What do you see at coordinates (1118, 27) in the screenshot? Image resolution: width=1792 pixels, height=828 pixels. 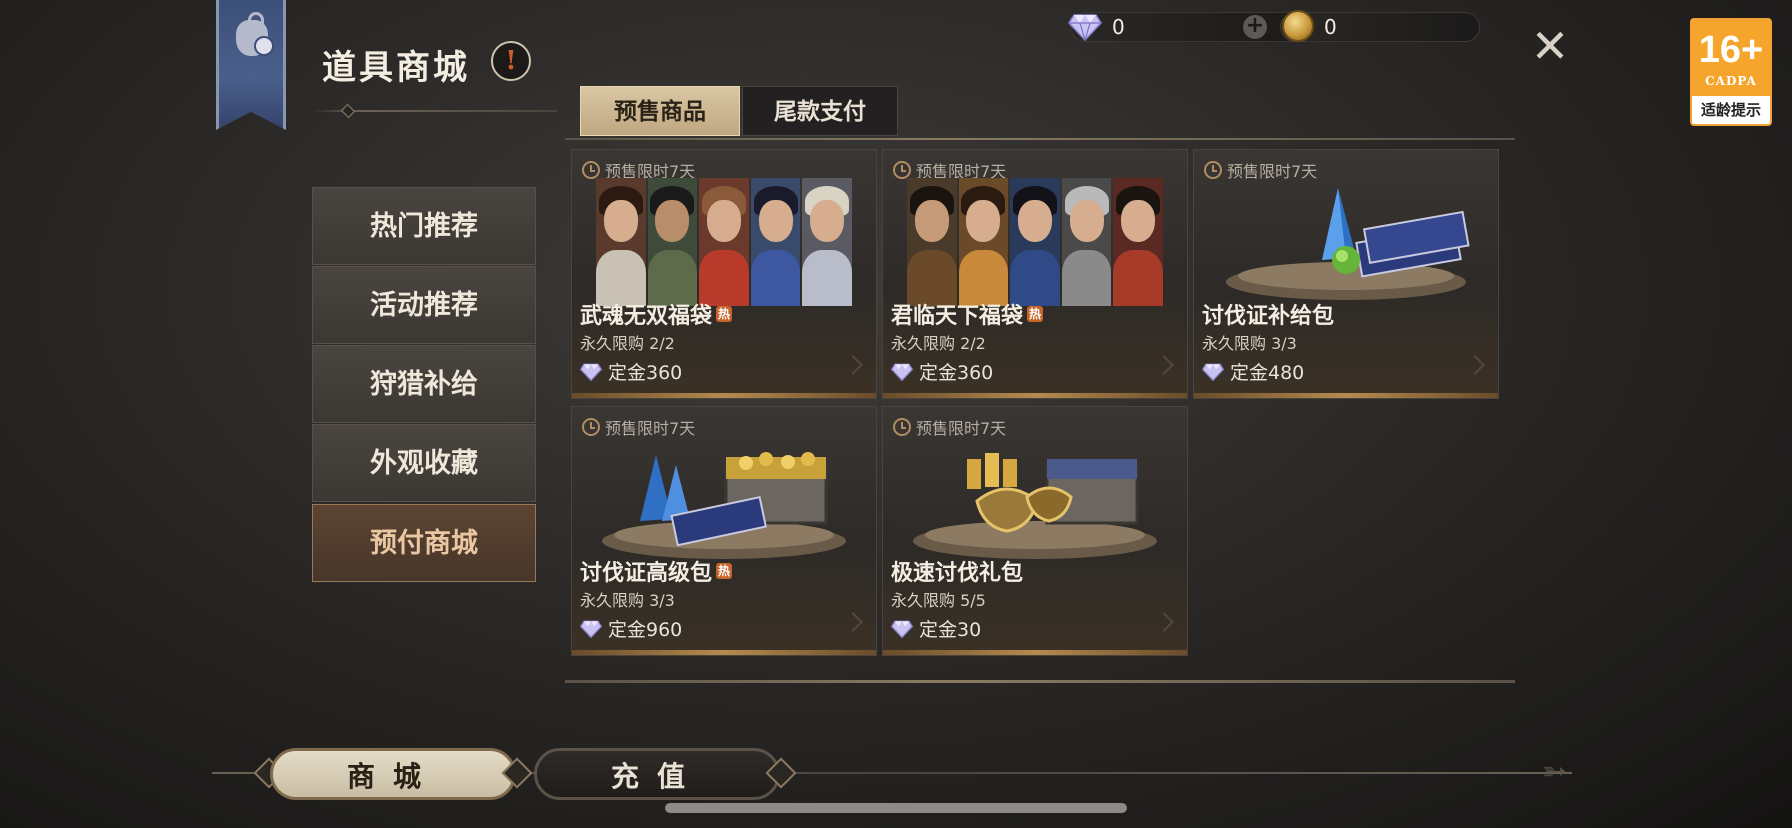 I see `gem-balance: 0` at bounding box center [1118, 27].